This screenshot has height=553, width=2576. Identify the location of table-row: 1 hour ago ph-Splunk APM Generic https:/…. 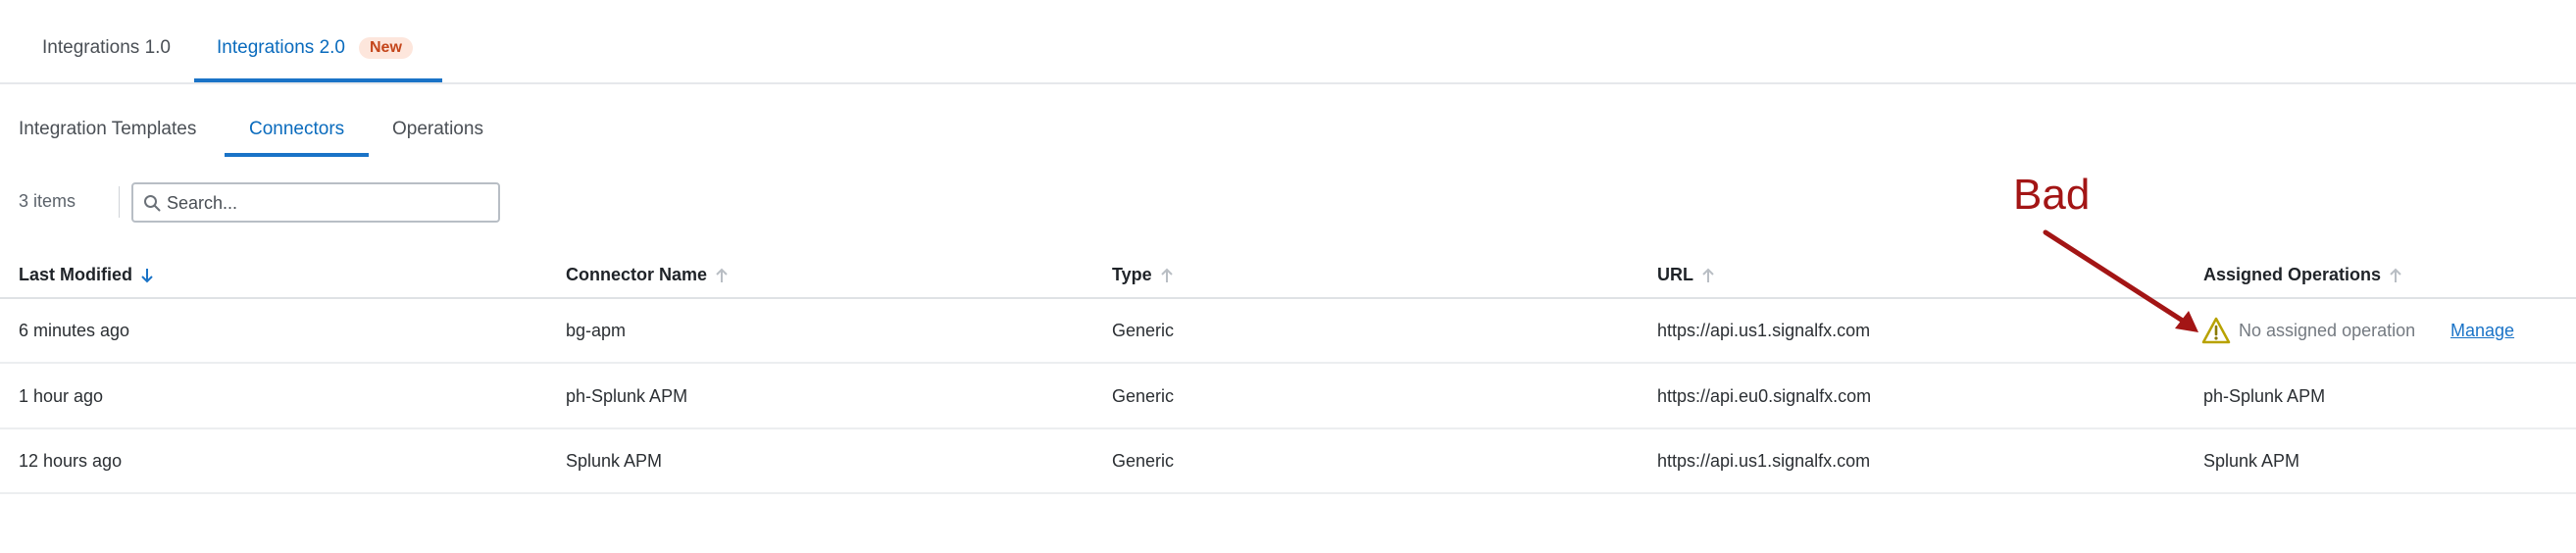
(1288, 397).